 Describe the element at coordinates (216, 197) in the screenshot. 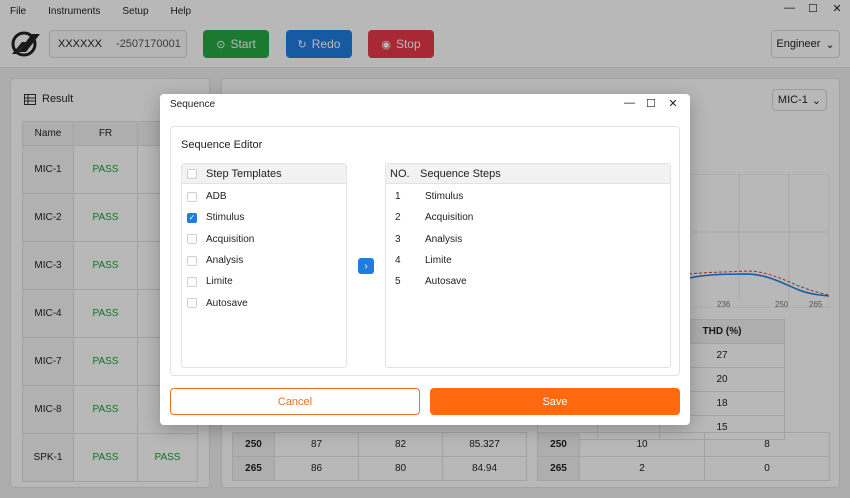

I see `template-label: ADB` at that location.